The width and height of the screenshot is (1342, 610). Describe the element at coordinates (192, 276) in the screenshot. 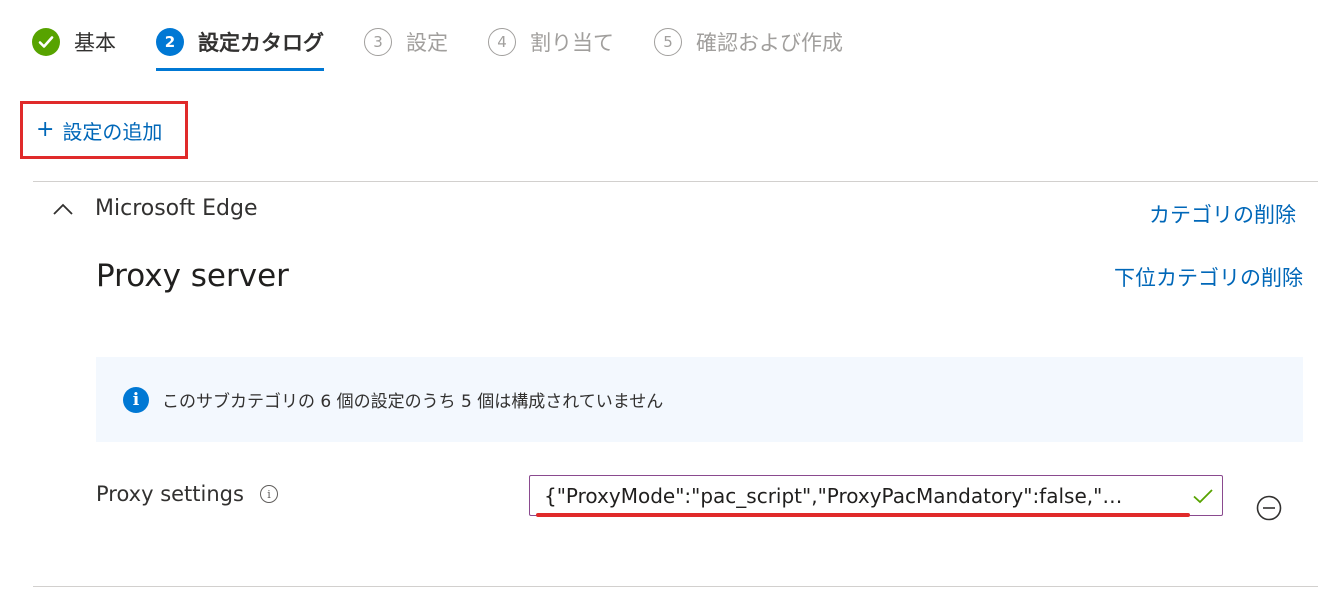

I see `subcategory-title: Proxy server` at that location.